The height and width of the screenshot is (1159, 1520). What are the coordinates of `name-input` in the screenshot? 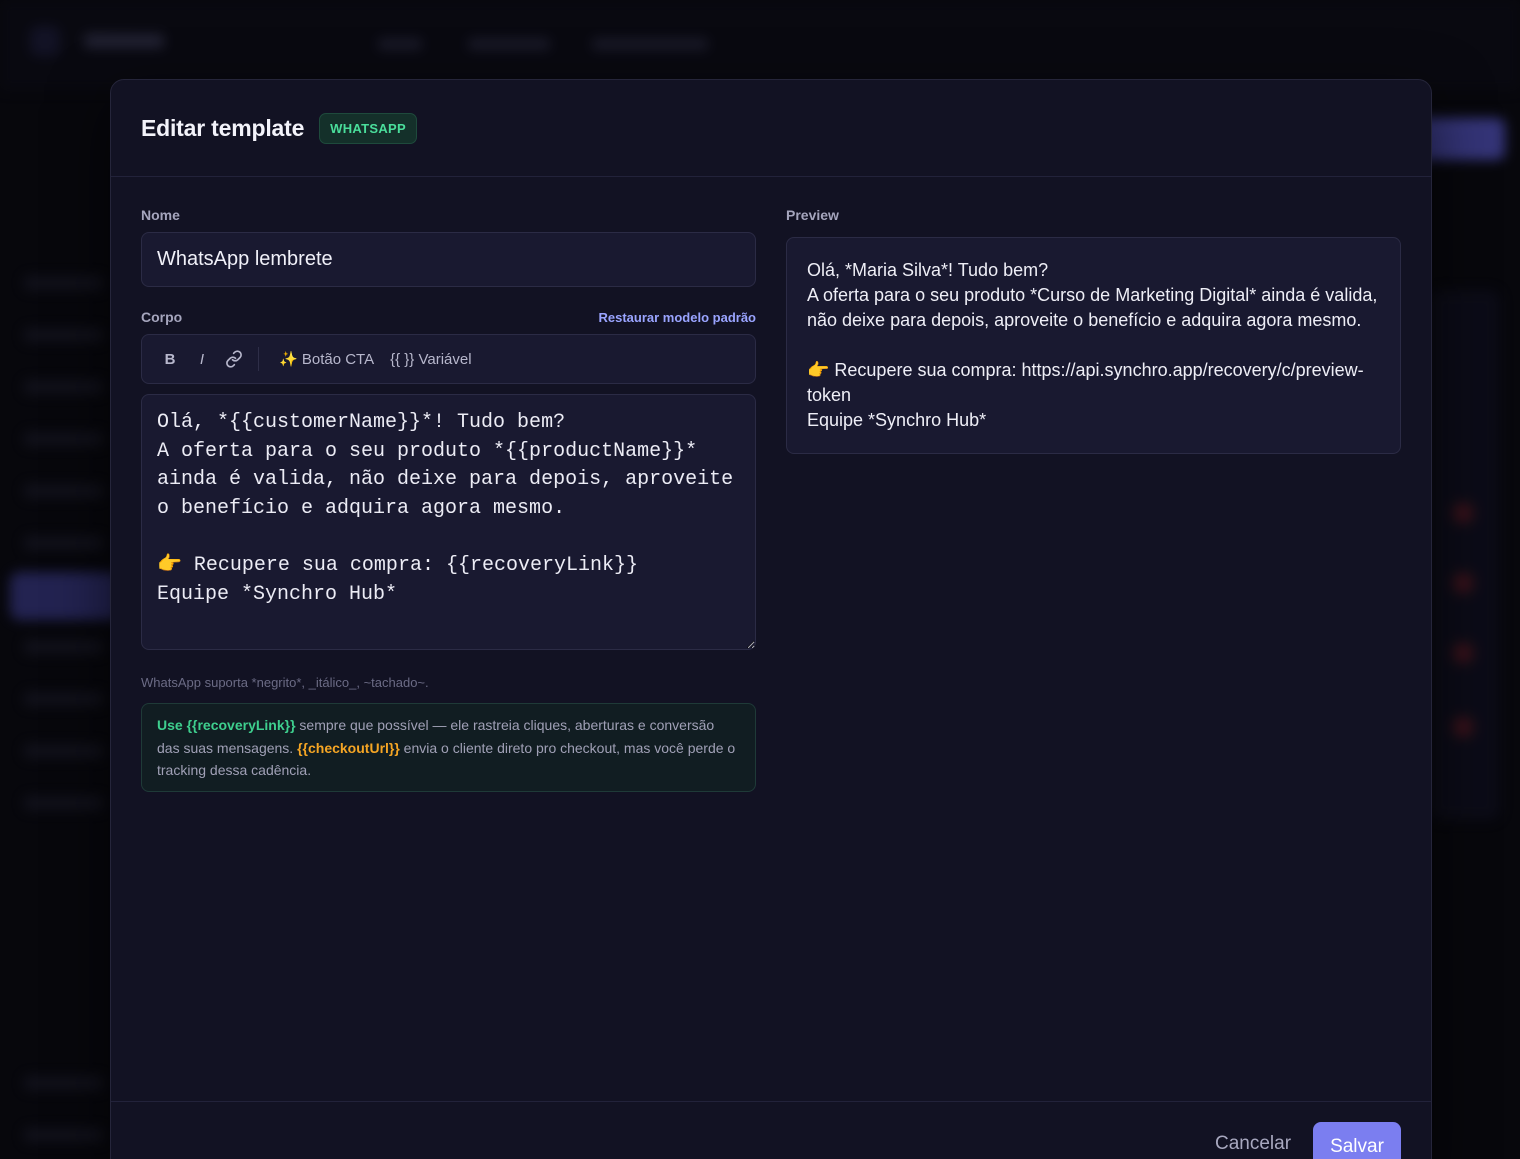 It's located at (448, 259).